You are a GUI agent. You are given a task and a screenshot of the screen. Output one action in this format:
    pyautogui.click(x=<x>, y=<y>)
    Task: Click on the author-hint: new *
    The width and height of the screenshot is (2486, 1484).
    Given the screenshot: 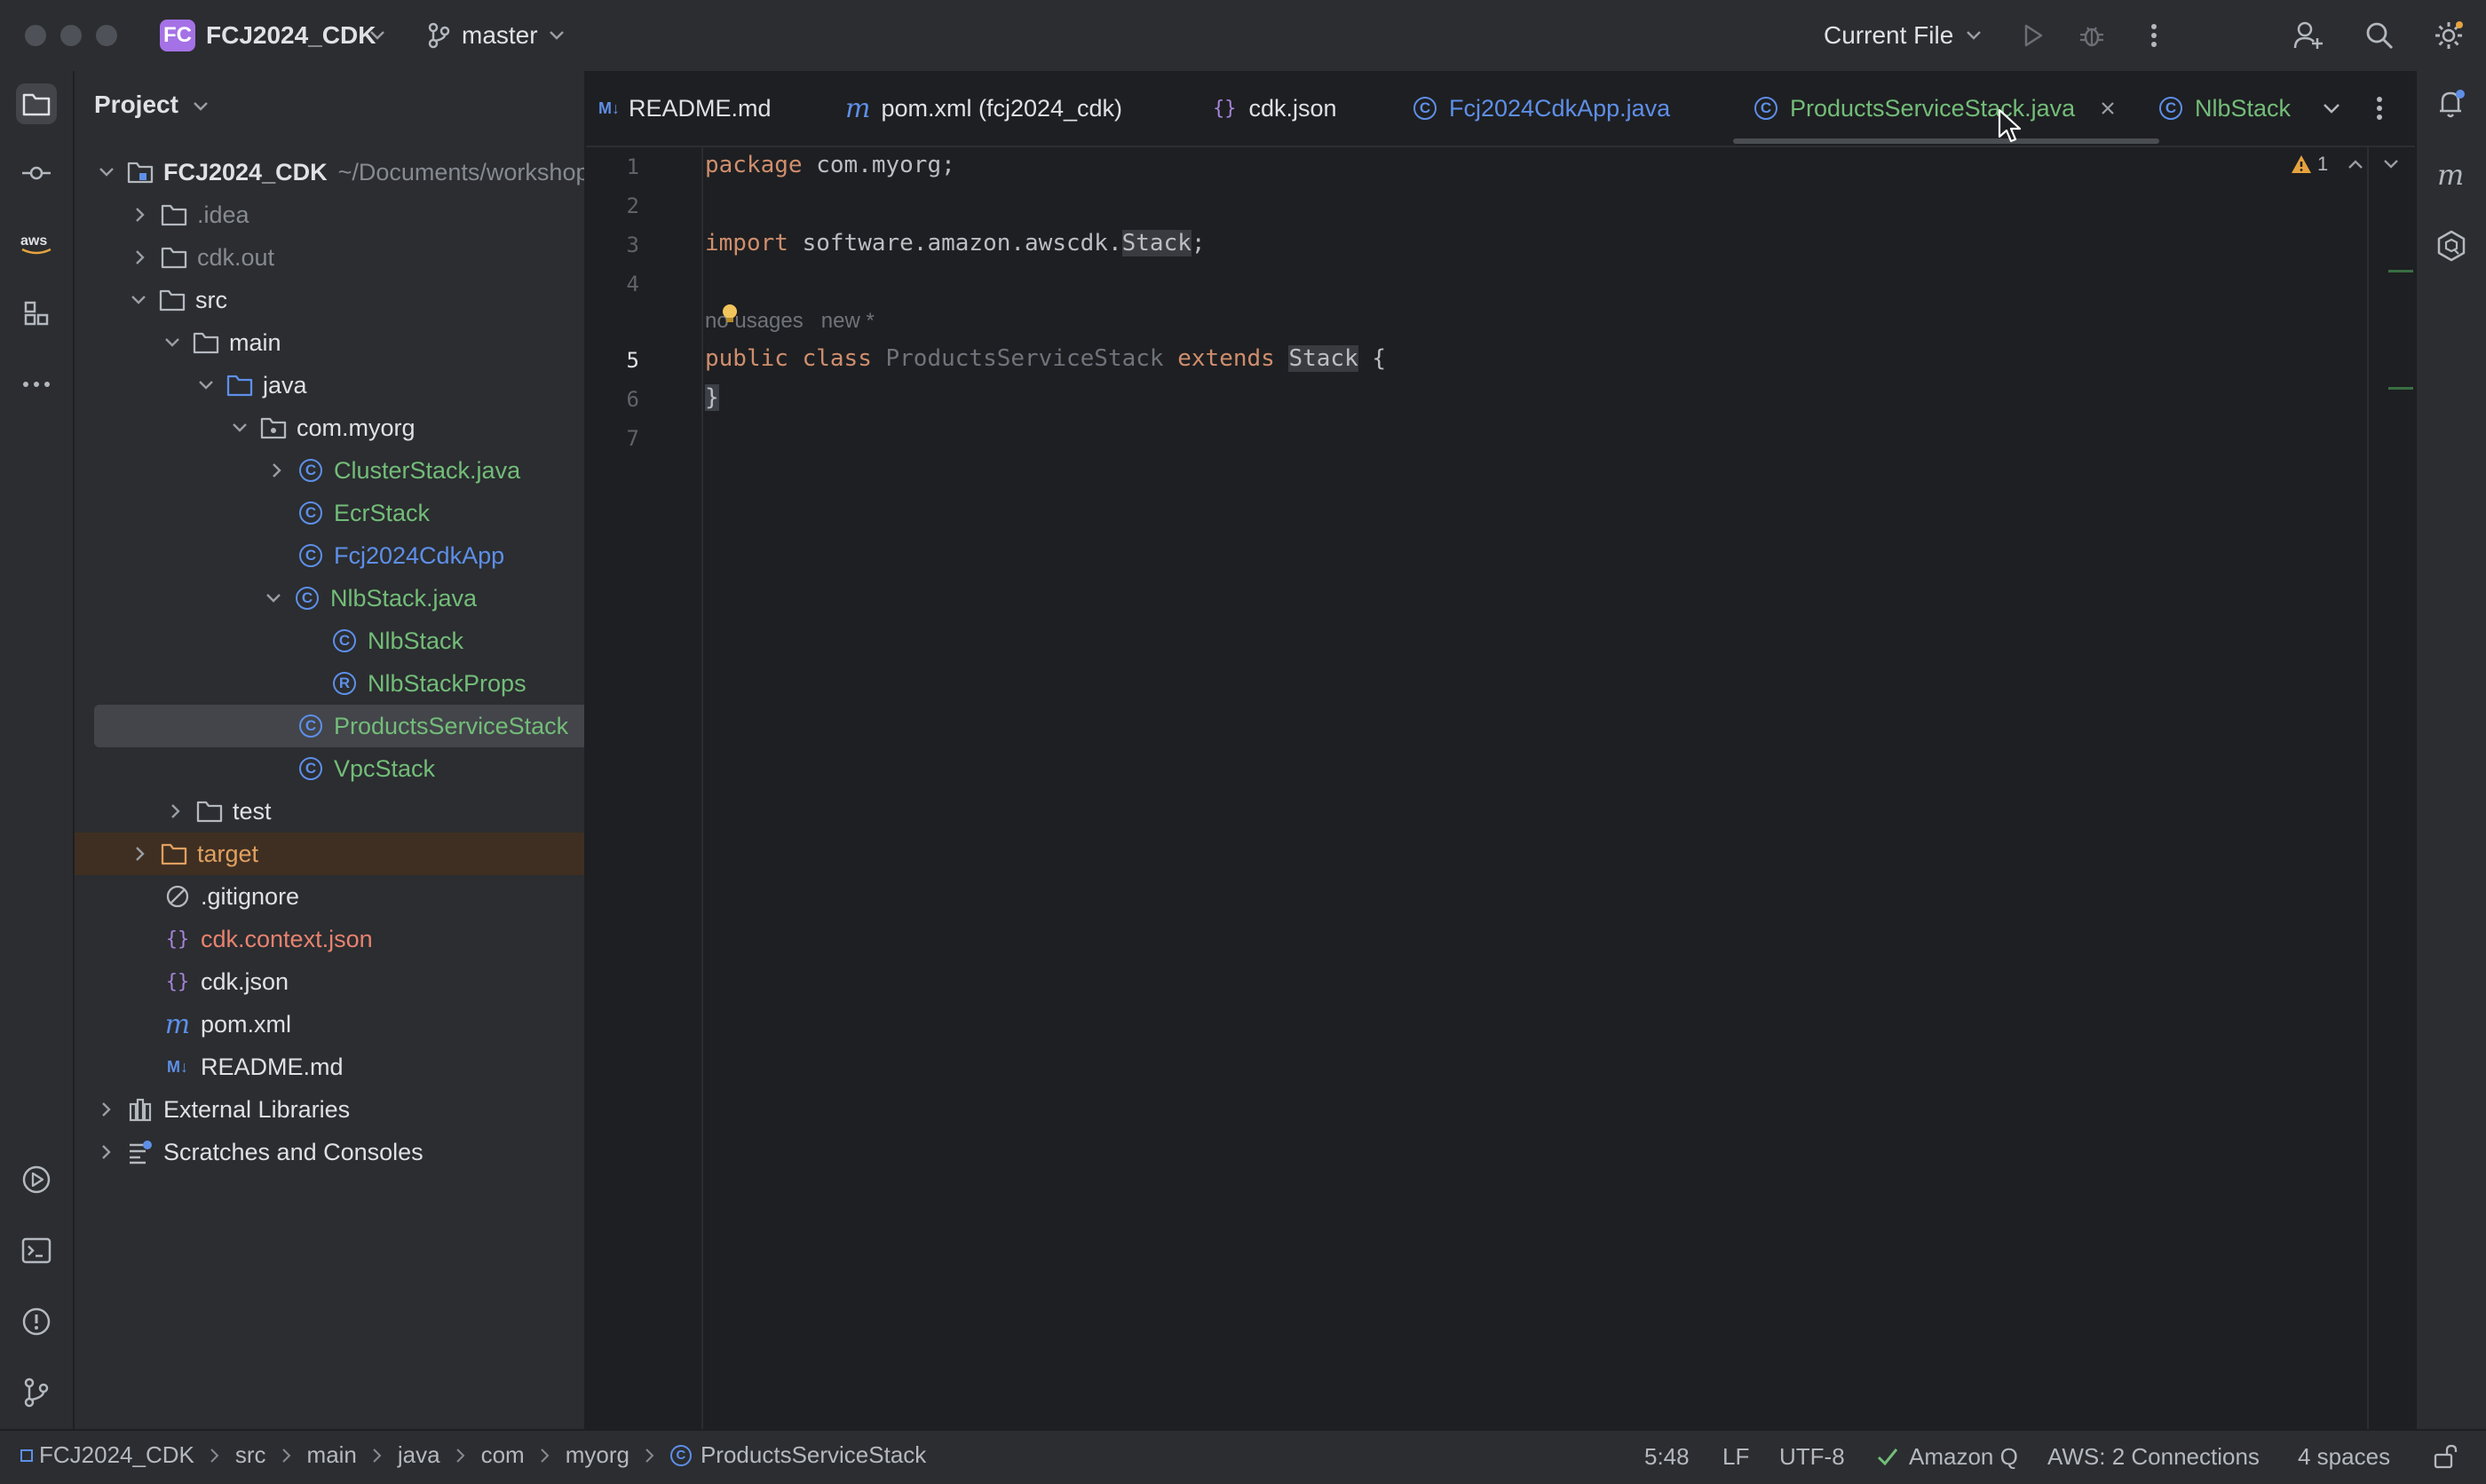 What is the action you would take?
    pyautogui.click(x=848, y=321)
    